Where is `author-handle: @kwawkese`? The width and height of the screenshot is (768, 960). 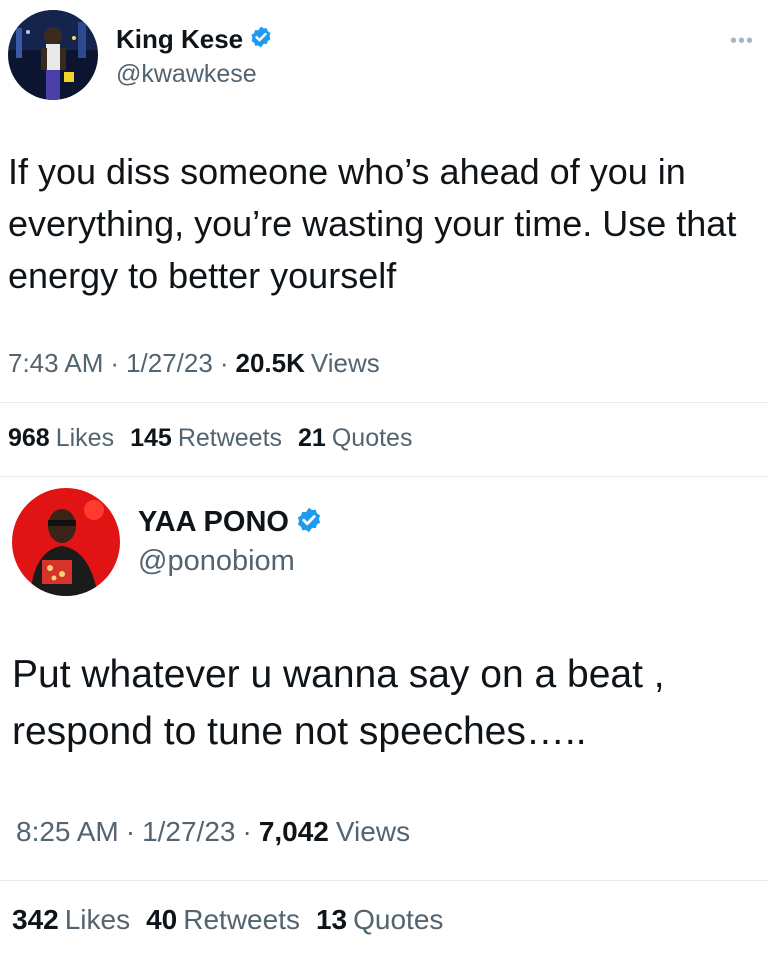 author-handle: @kwawkese is located at coordinates (186, 74).